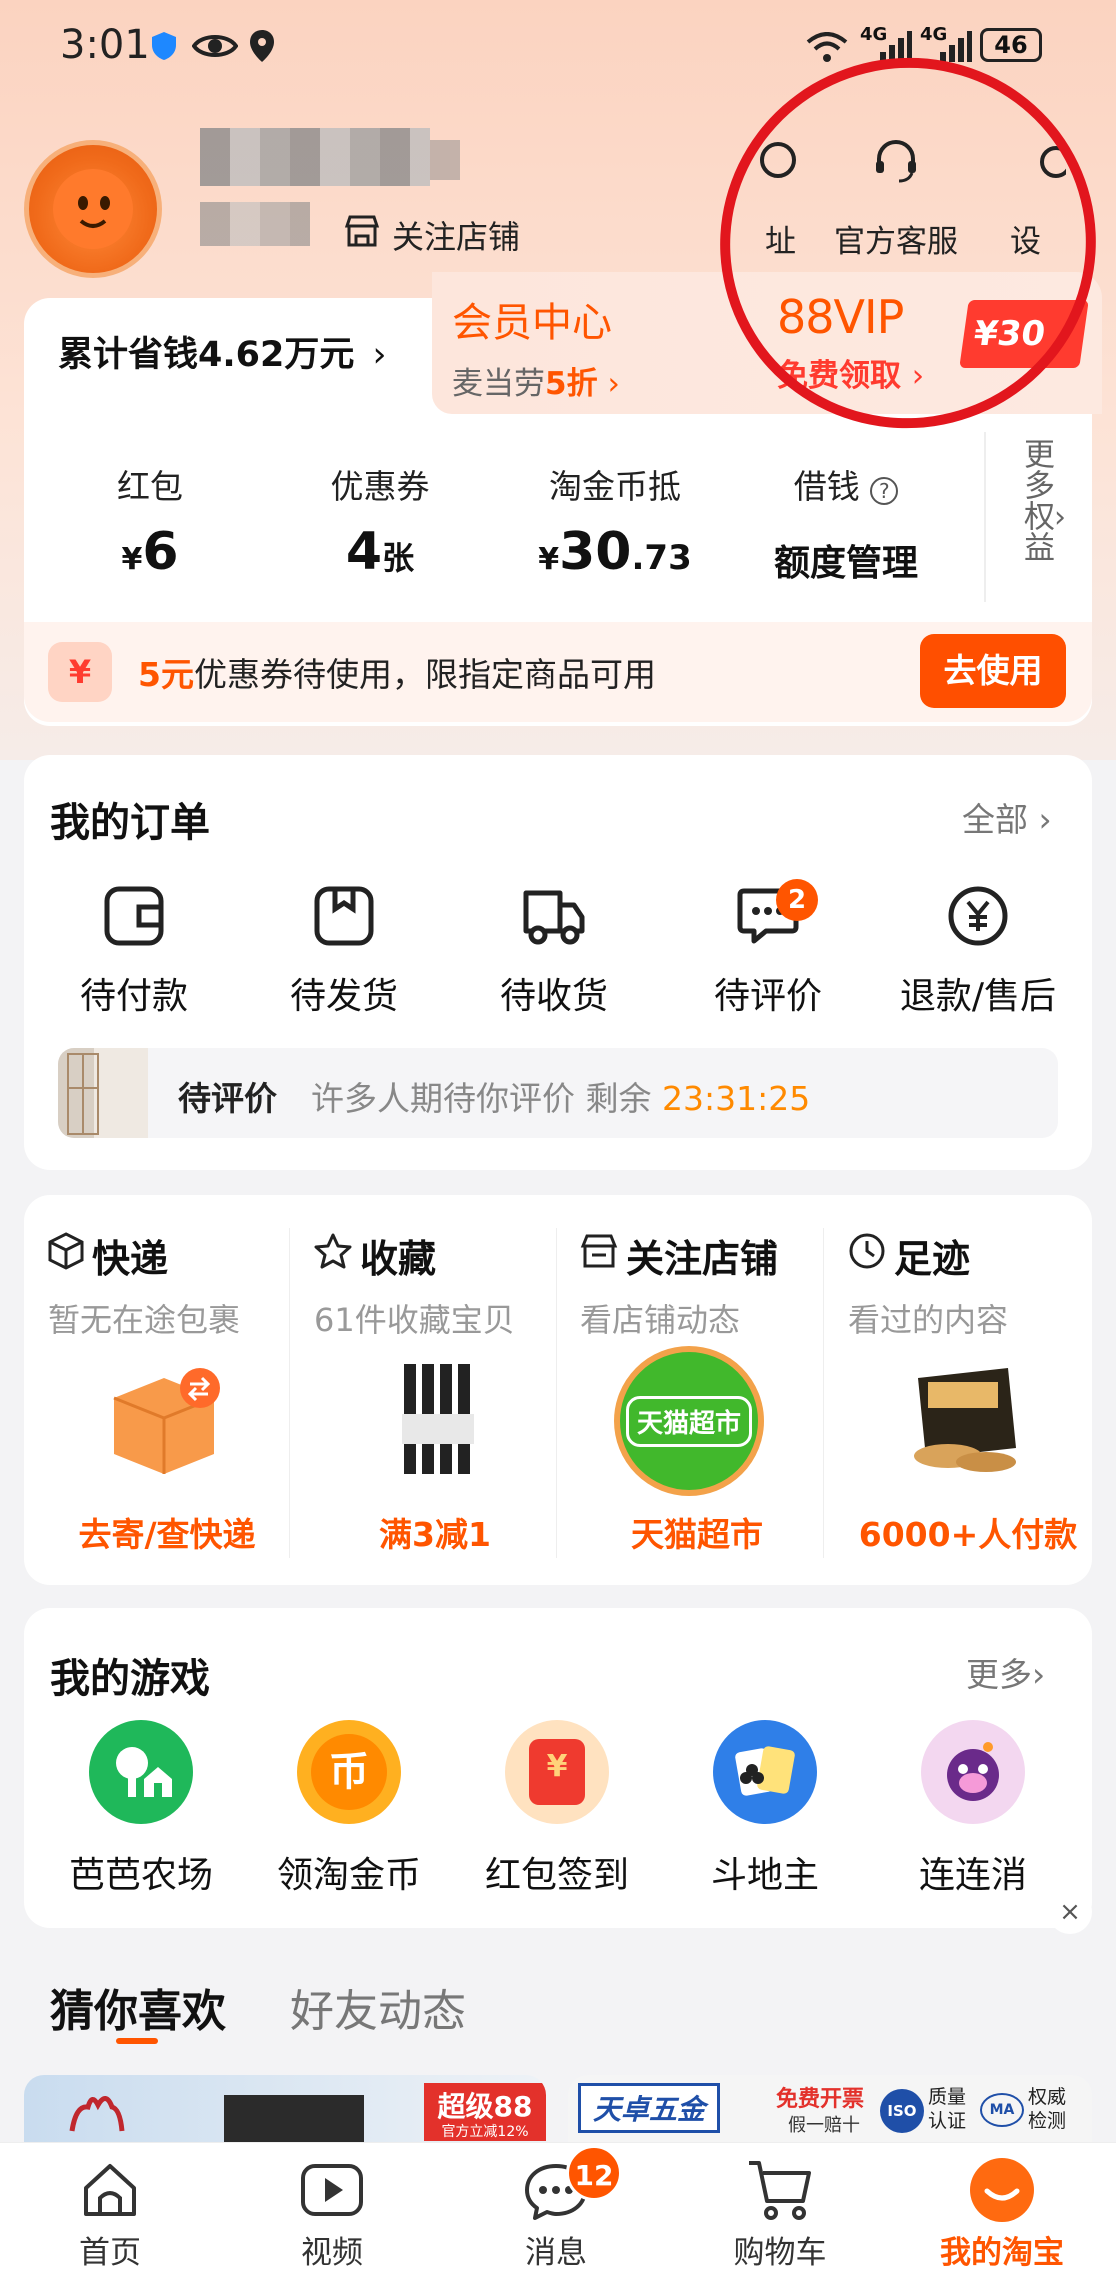 The image size is (1116, 2278). I want to click on asset-loan: 借钱 ? 额度管理, so click(846, 523).